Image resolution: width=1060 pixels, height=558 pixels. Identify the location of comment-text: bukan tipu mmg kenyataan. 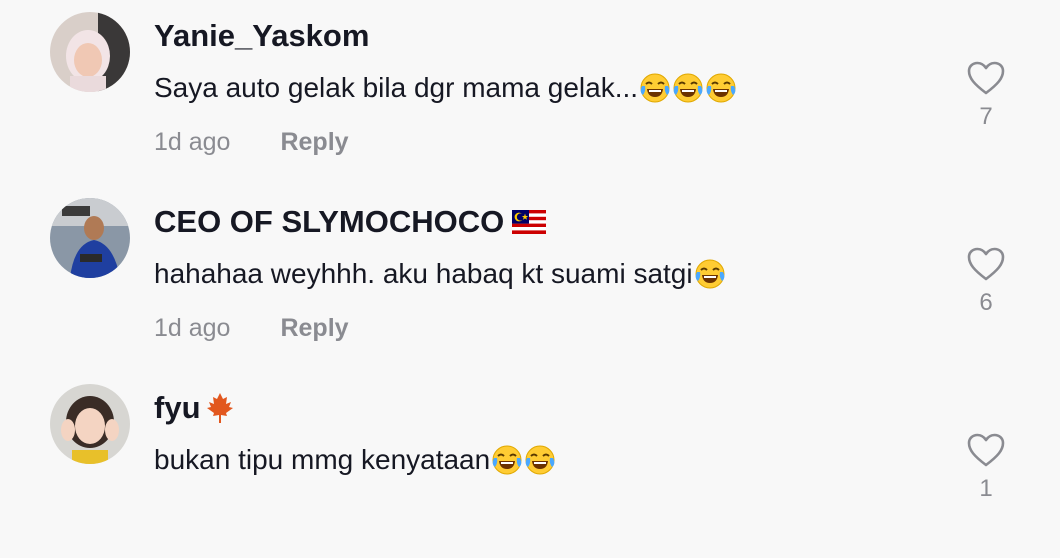
(355, 460).